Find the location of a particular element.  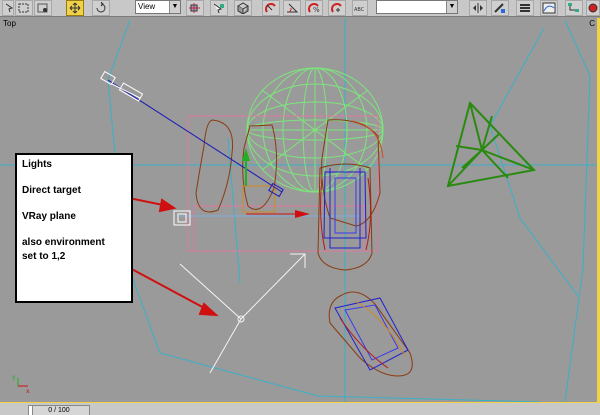

legend-environment-line2: set to 1,2 is located at coordinates (44, 256).